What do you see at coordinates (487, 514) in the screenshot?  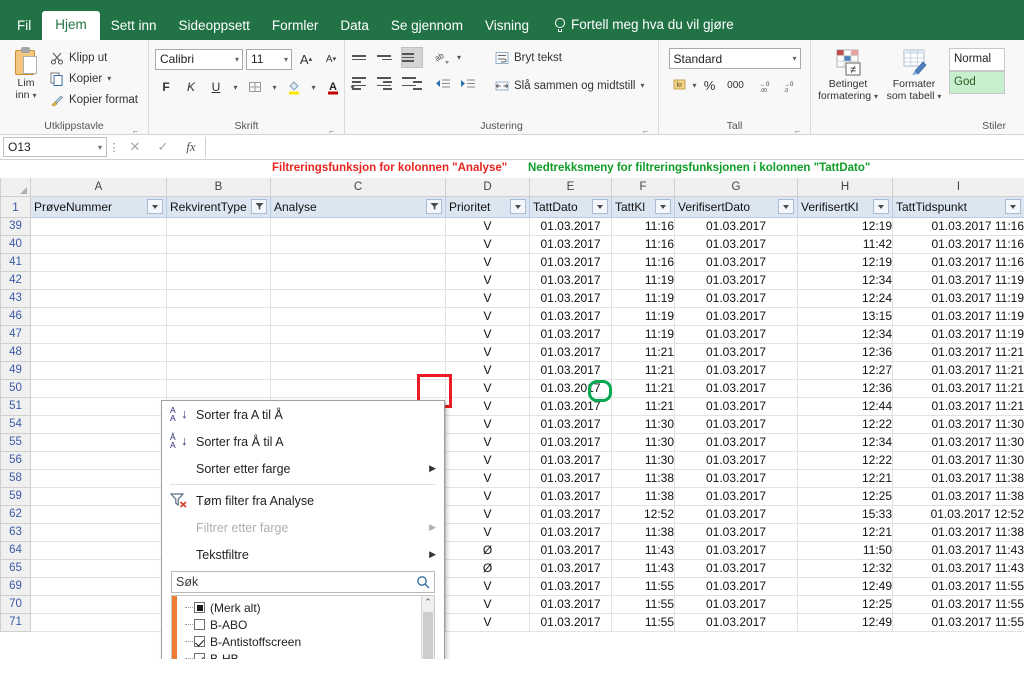 I see `cell-D62: V` at bounding box center [487, 514].